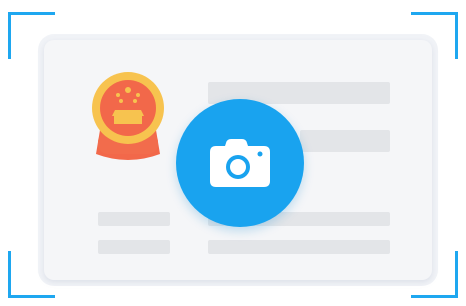 The width and height of the screenshot is (466, 306). Describe the element at coordinates (128, 118) in the screenshot. I see `national-emblem-icon` at that location.